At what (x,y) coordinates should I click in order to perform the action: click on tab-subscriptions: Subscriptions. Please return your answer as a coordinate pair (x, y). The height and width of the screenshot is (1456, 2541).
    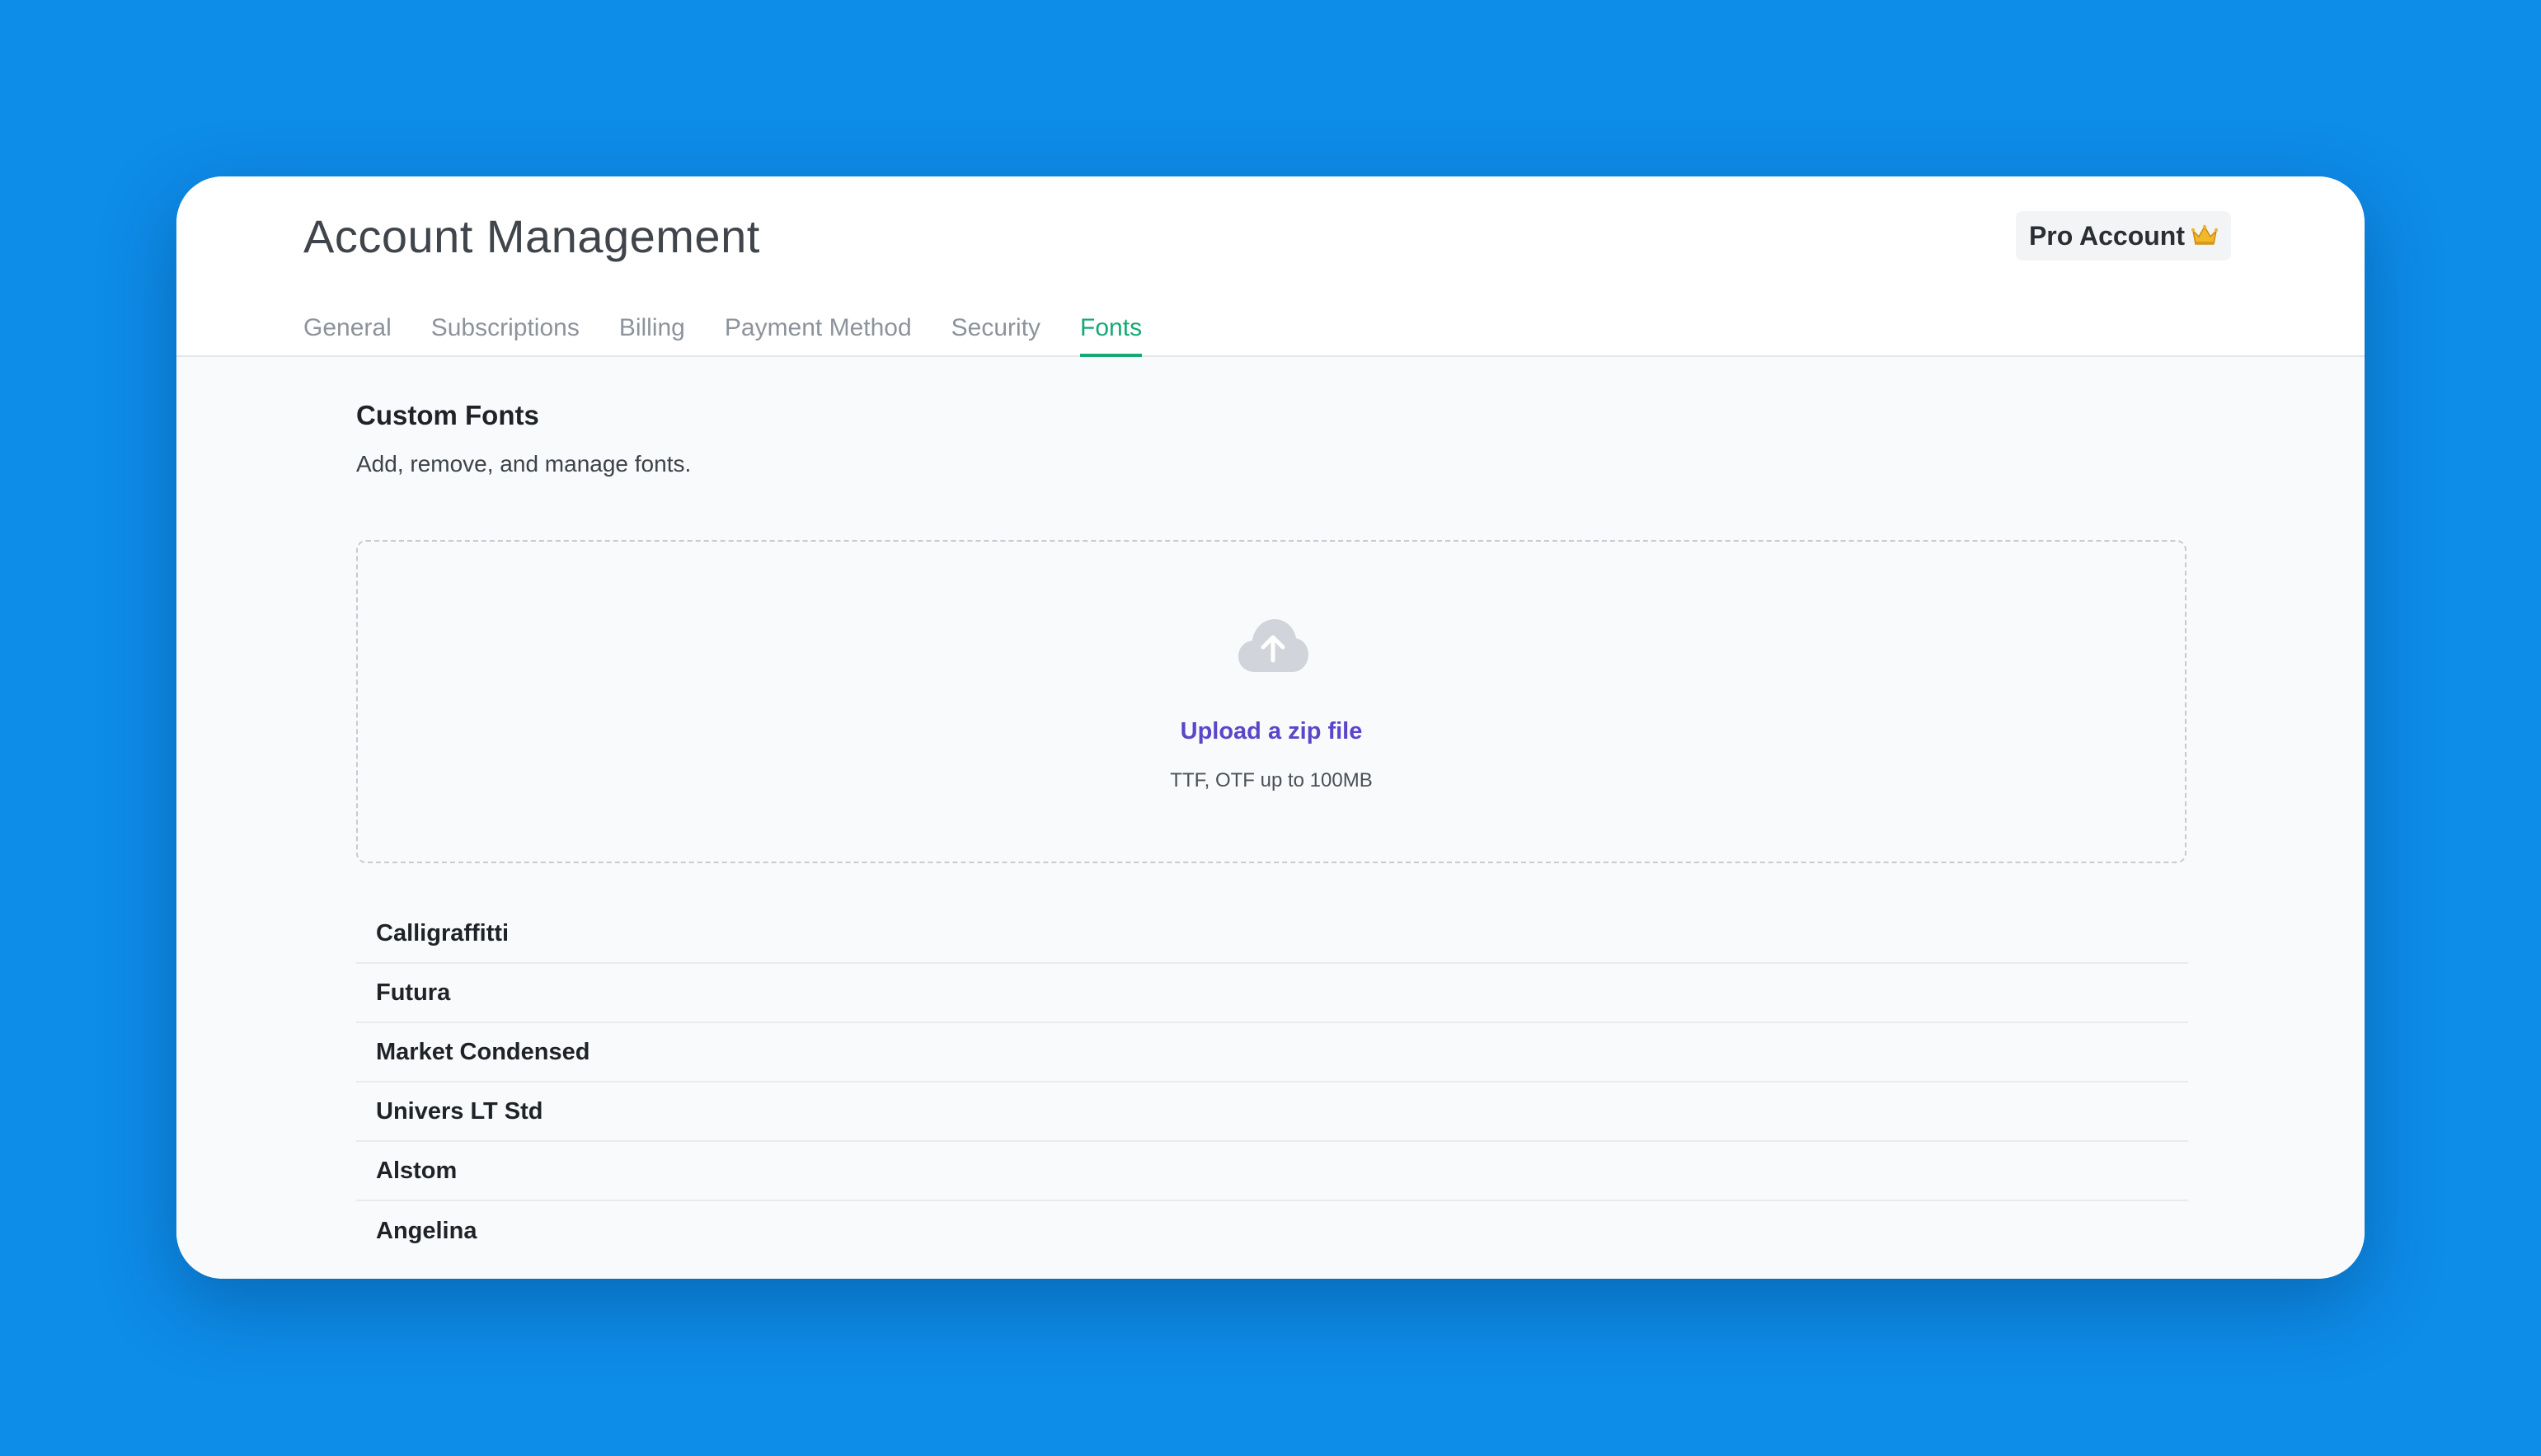
    Looking at the image, I should click on (505, 335).